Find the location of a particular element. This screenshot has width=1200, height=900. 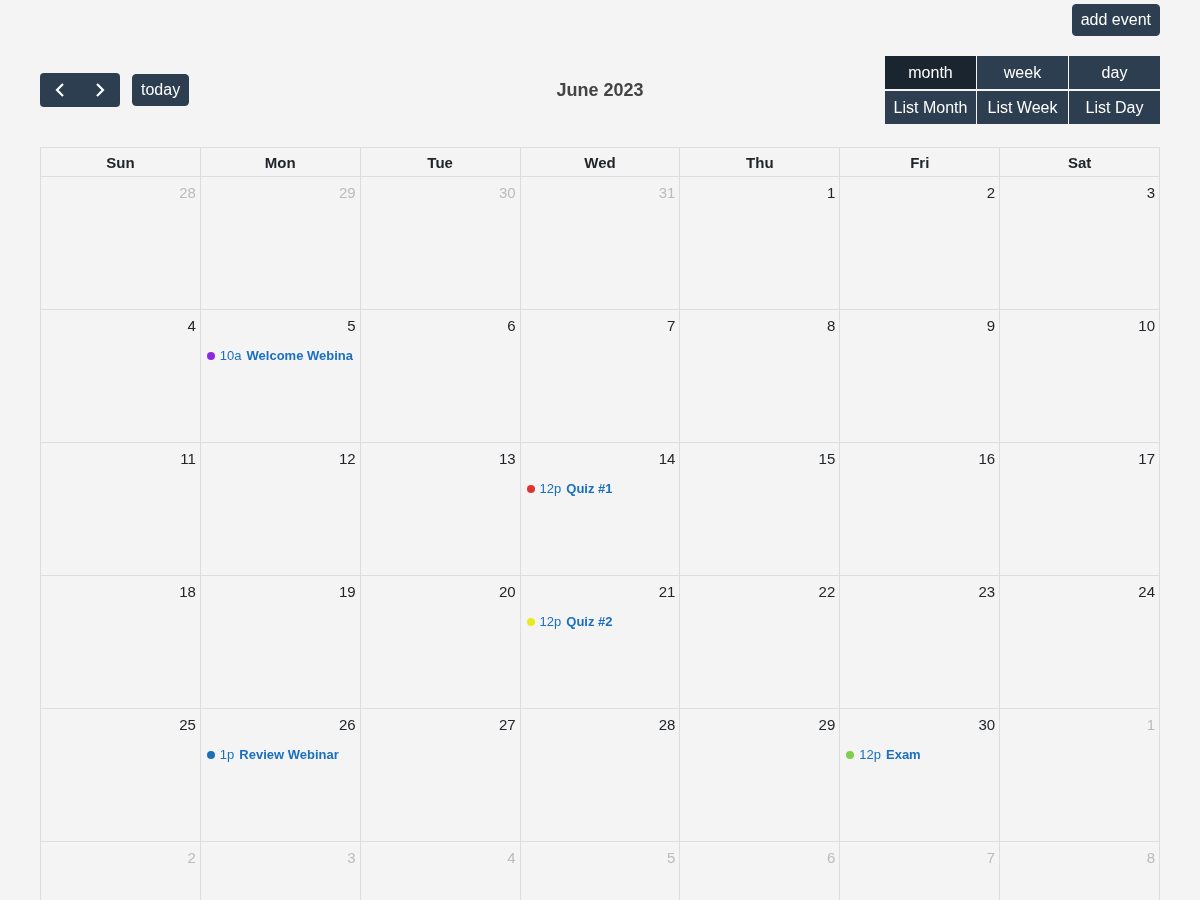

day-number: 29 is located at coordinates (829, 721).